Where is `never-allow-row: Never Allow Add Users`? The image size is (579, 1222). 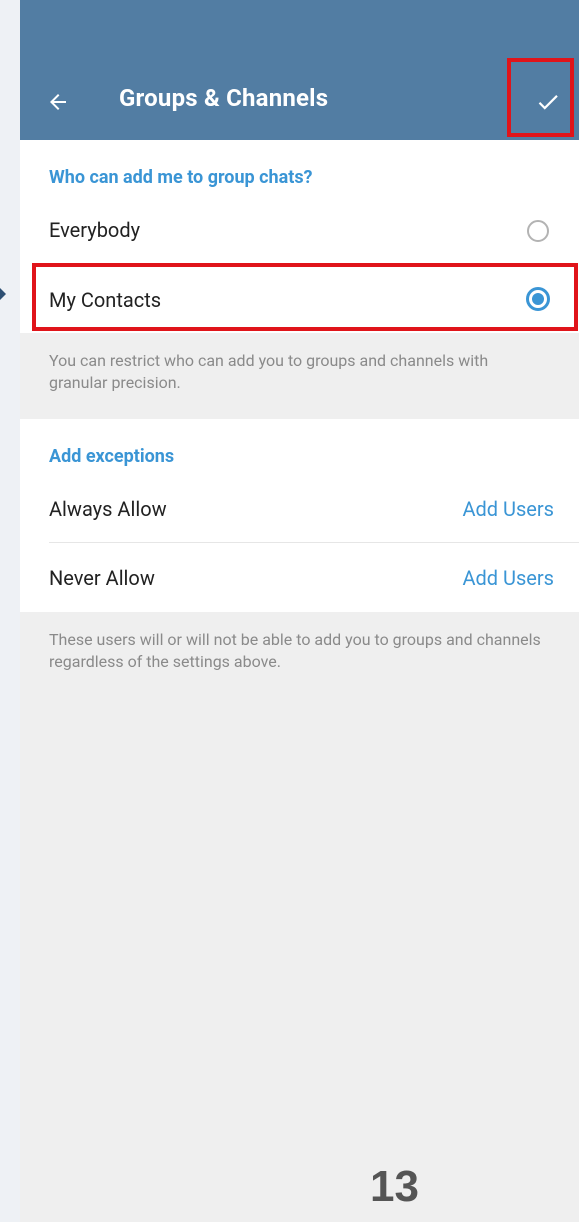 never-allow-row: Never Allow Add Users is located at coordinates (299, 577).